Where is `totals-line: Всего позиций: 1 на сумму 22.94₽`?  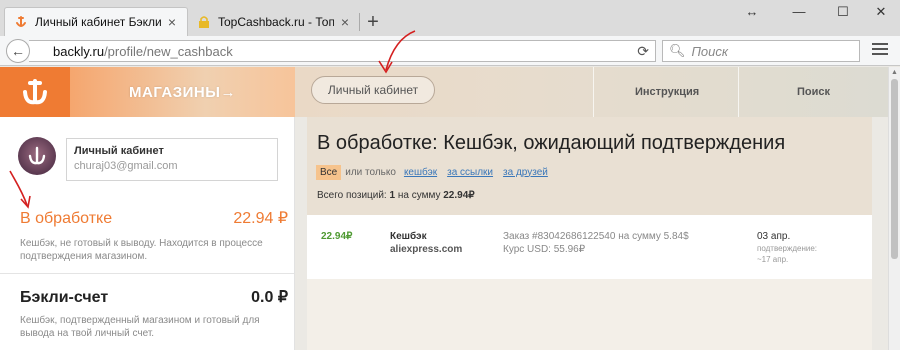 totals-line: Всего позиций: 1 на сумму 22.94₽ is located at coordinates (396, 195).